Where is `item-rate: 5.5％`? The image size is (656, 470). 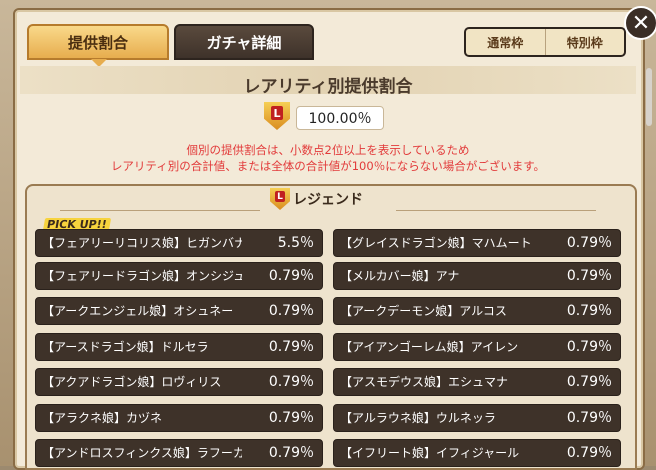
item-rate: 5.5％ is located at coordinates (295, 243).